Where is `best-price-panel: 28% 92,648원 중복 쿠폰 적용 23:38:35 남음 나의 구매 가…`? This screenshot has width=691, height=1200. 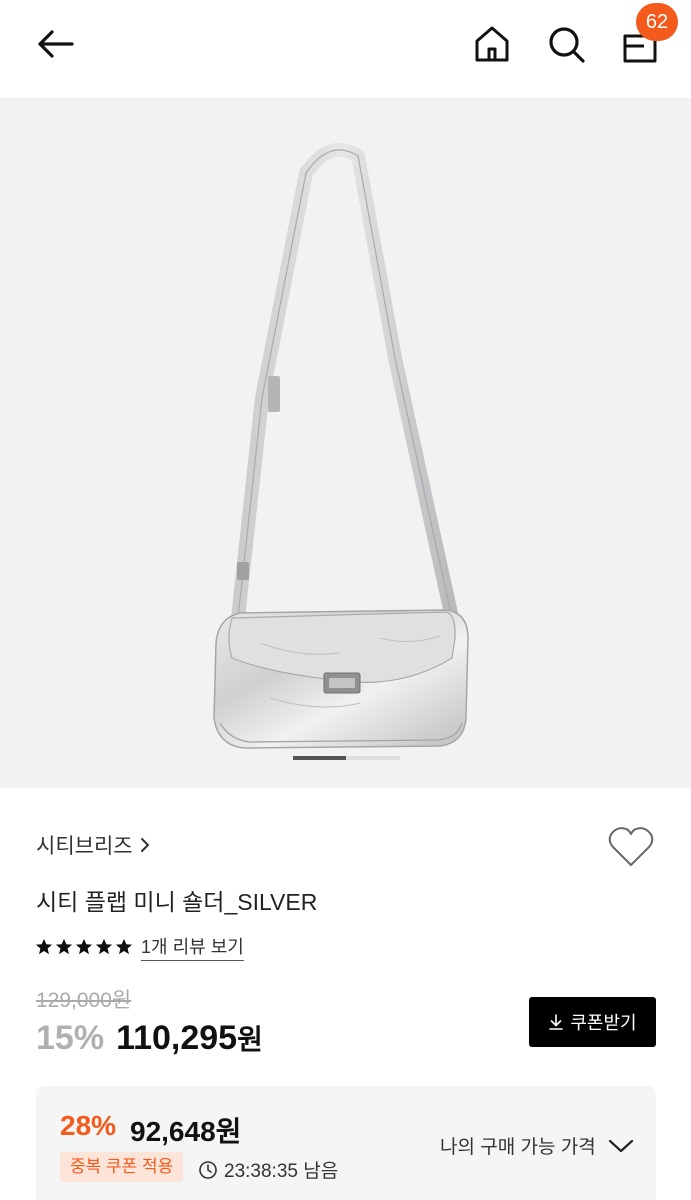 best-price-panel: 28% 92,648원 중복 쿠폰 적용 23:38:35 남음 나의 구매 가… is located at coordinates (346, 1143).